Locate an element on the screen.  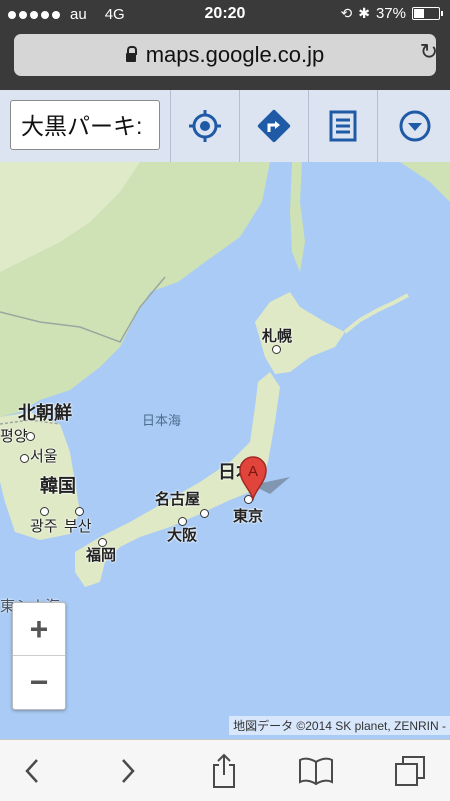
book-icon is located at coordinates (316, 771).